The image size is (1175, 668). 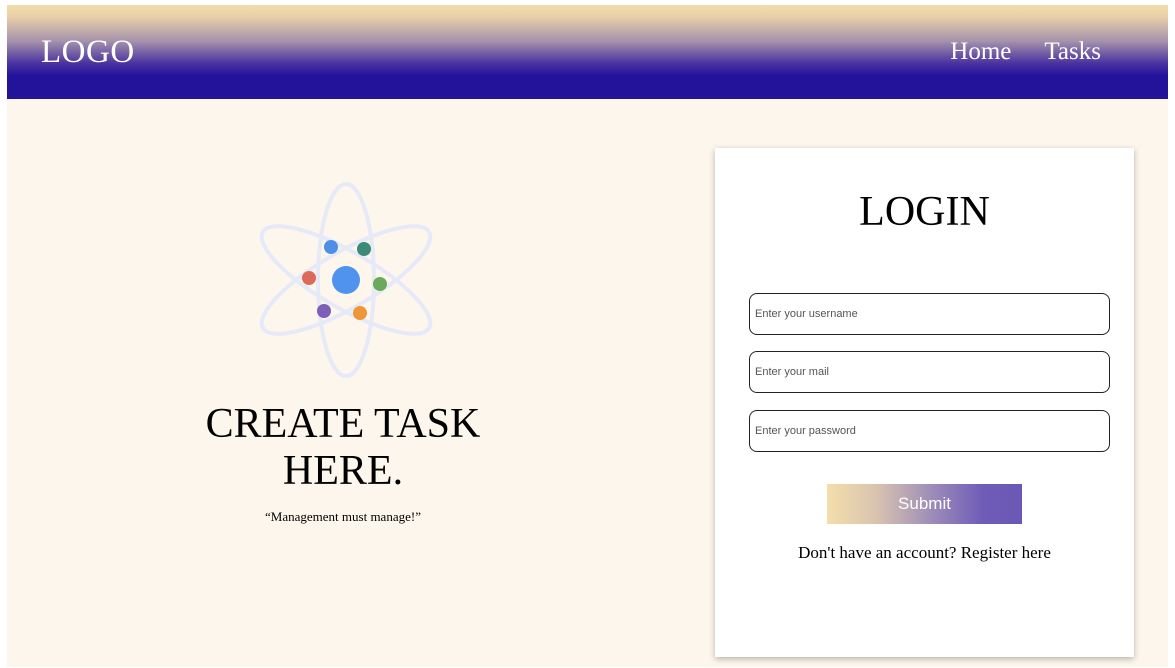 I want to click on atom-electron-teal, so click(x=364, y=249).